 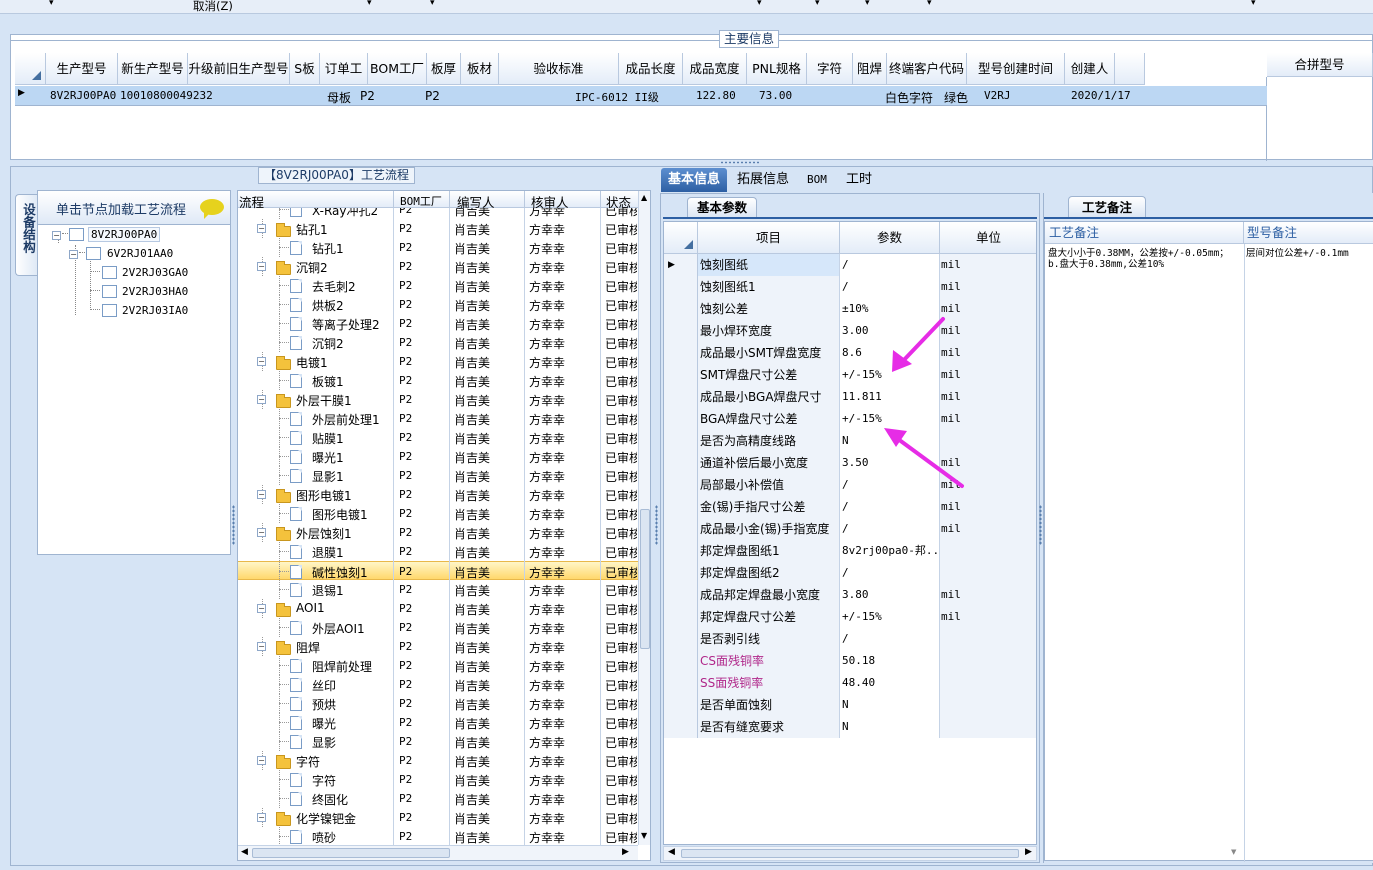 I want to click on scroll-thumb, so click(x=645, y=579).